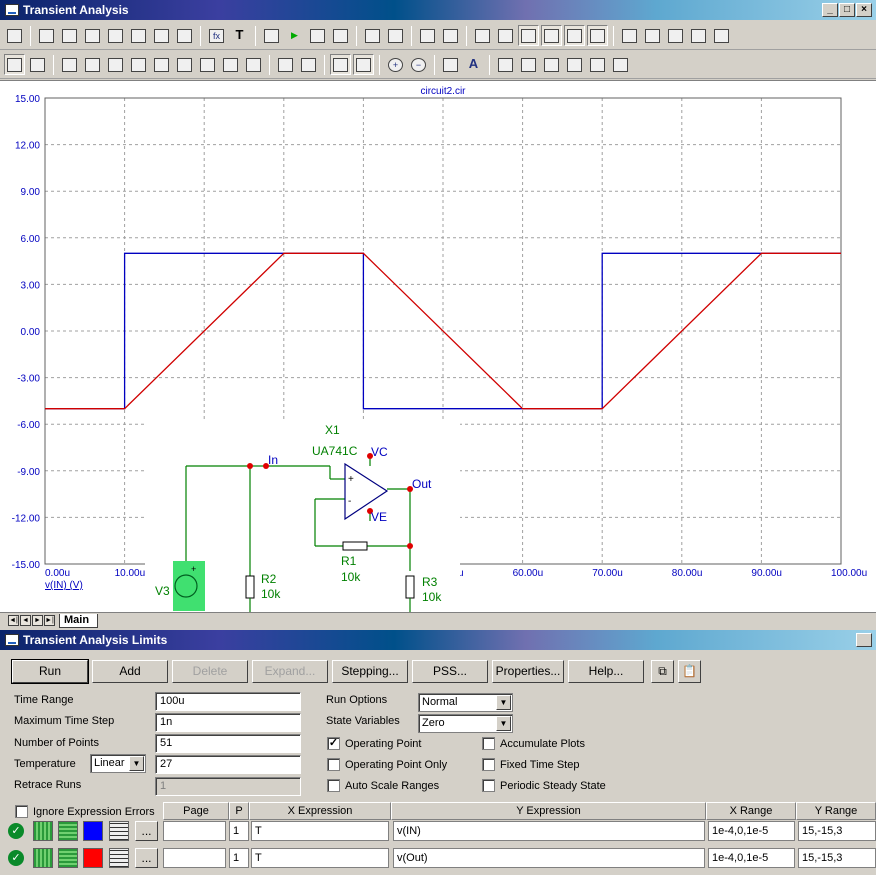 This screenshot has height=875, width=876. What do you see at coordinates (549, 831) in the screenshot?
I see `y-expression-cell: v(IN)` at bounding box center [549, 831].